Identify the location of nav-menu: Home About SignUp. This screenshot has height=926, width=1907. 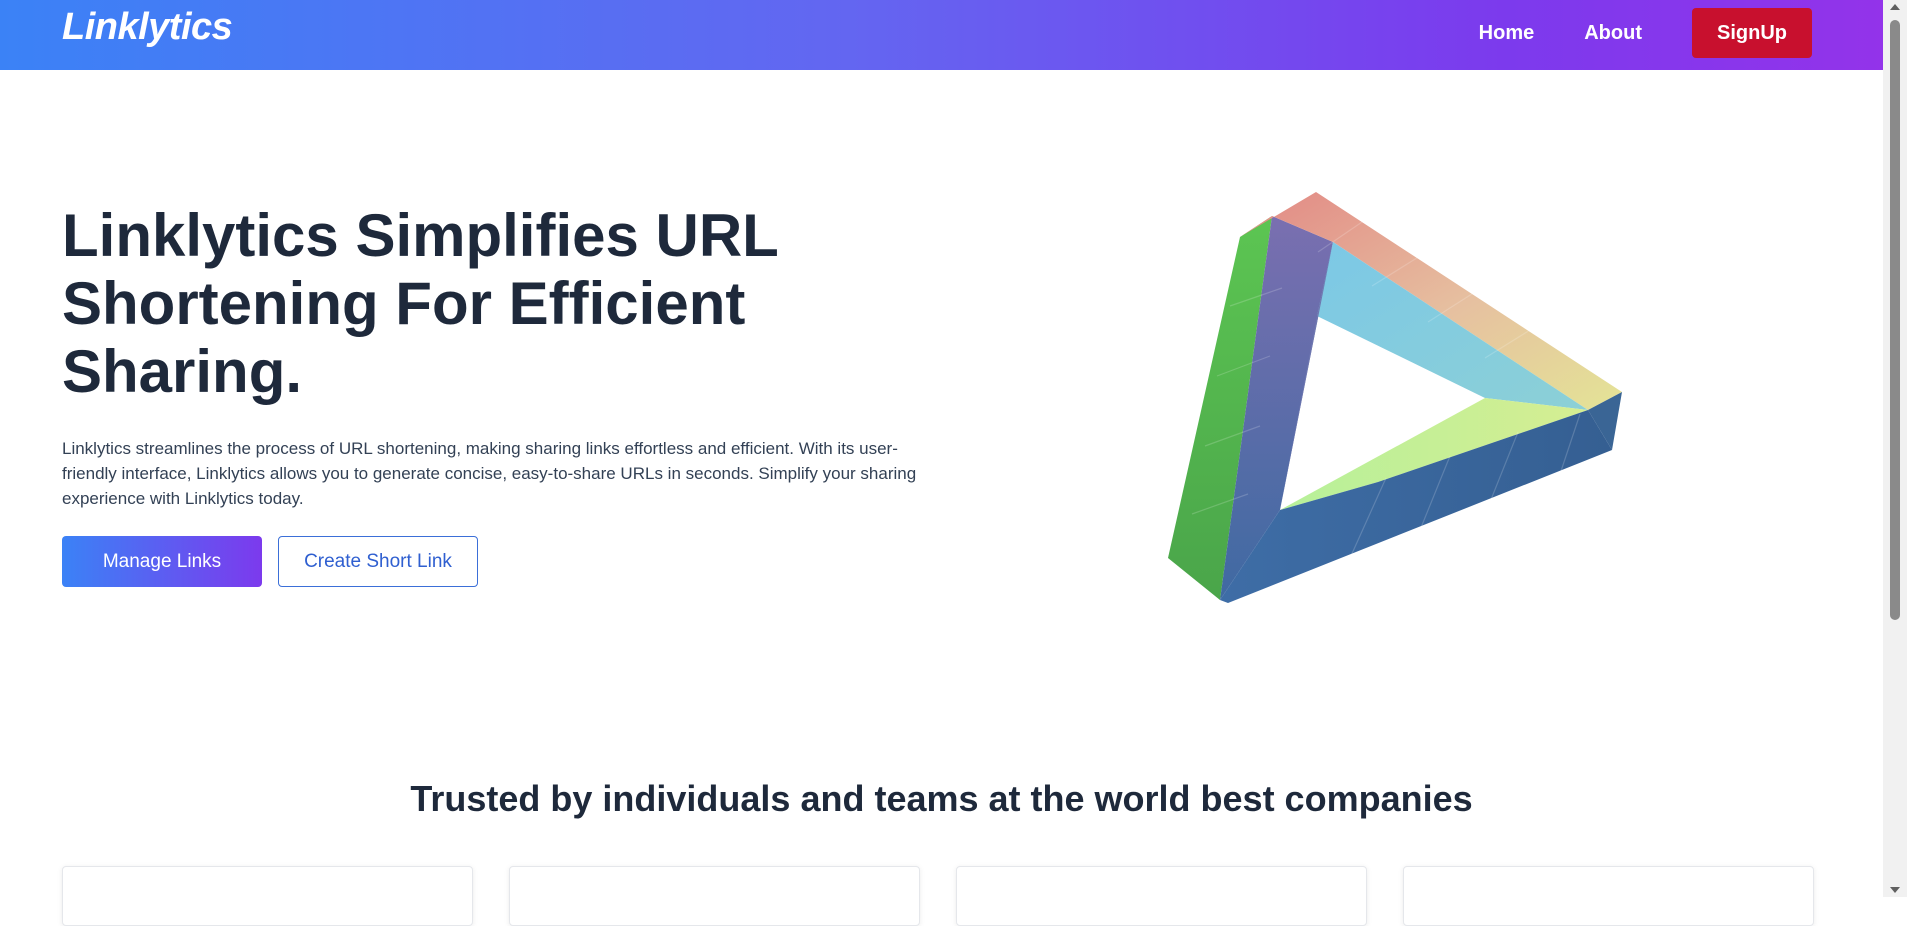
(1645, 33).